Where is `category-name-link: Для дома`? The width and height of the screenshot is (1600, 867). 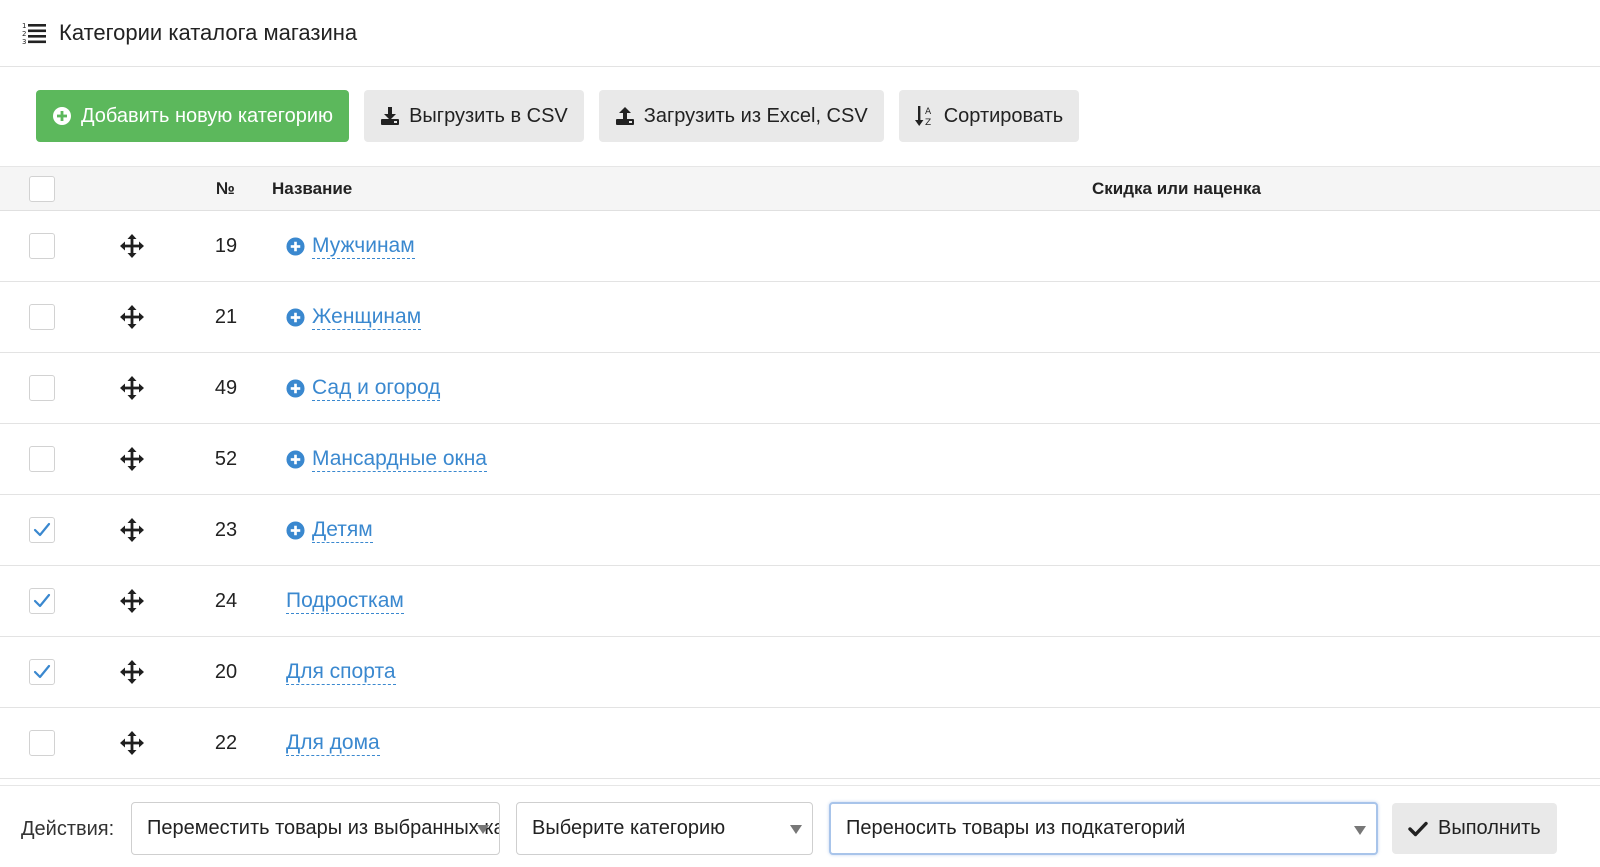 category-name-link: Для дома is located at coordinates (333, 743).